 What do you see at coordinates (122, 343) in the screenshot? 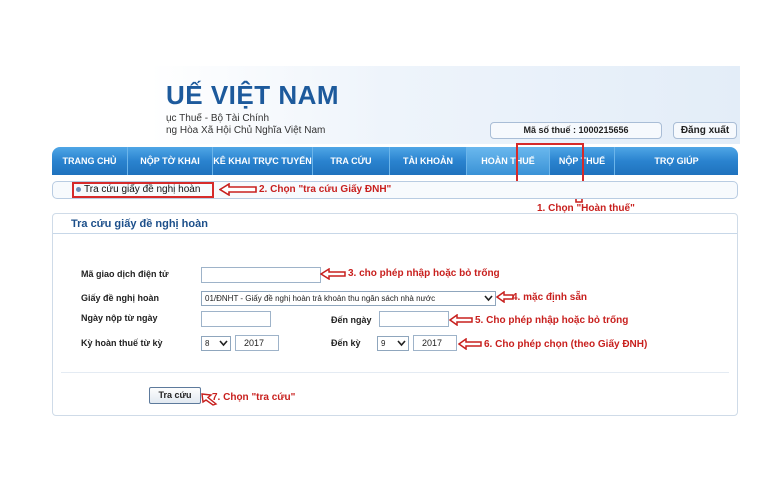
I see `period-from-label: Kỳ hoàn thuế từ kỳ` at bounding box center [122, 343].